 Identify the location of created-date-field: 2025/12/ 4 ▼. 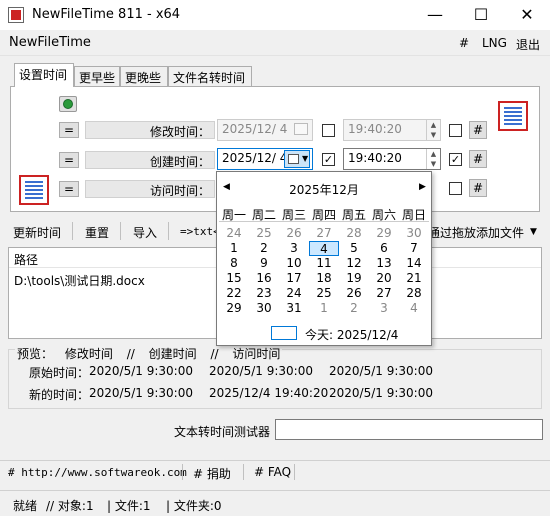
(265, 159).